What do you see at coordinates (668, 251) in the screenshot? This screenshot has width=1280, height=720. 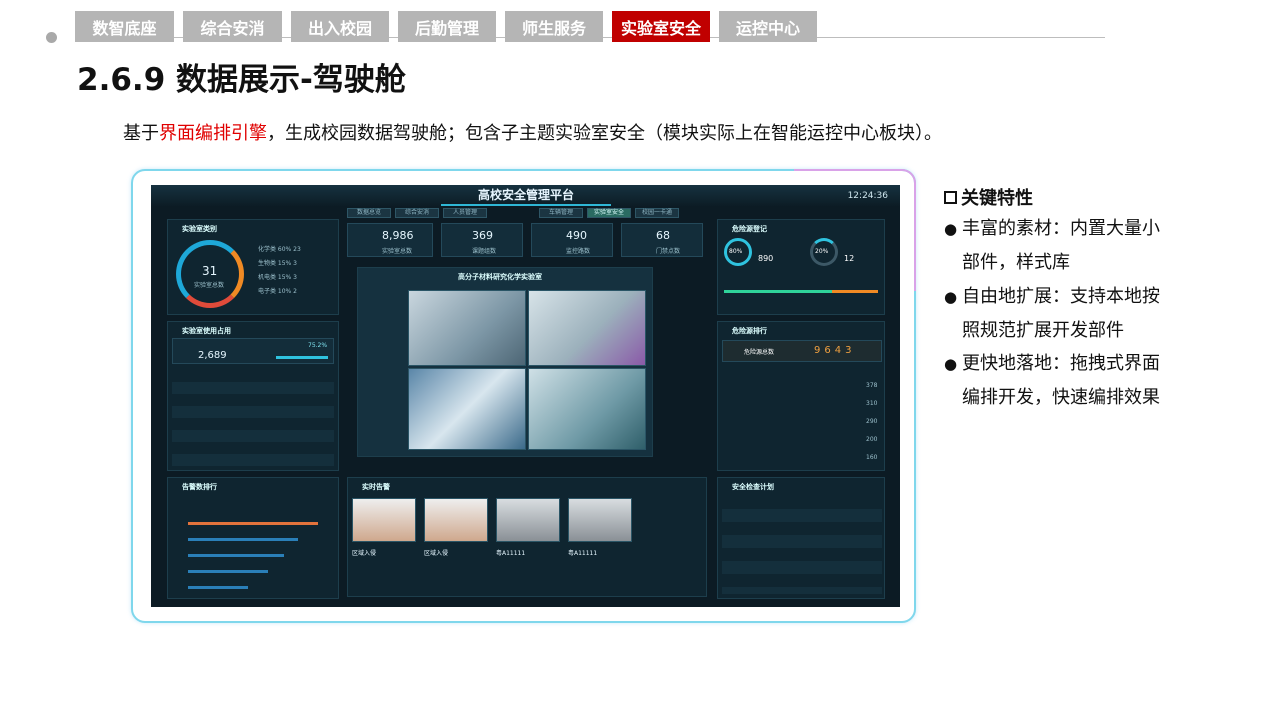 I see `stat-label: 门禁点数` at bounding box center [668, 251].